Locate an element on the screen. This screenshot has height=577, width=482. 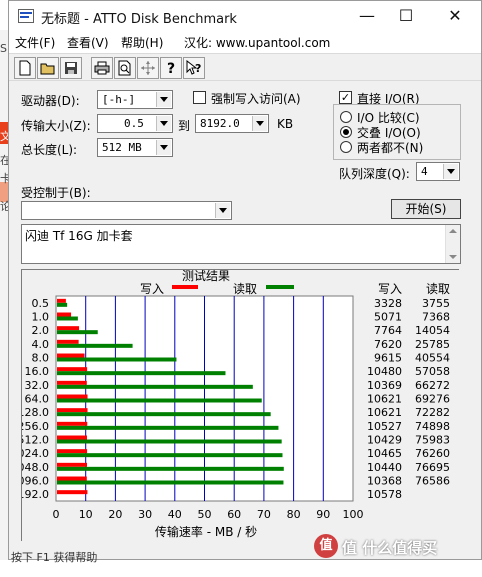
category-label: 16.0 is located at coordinates (37, 371).